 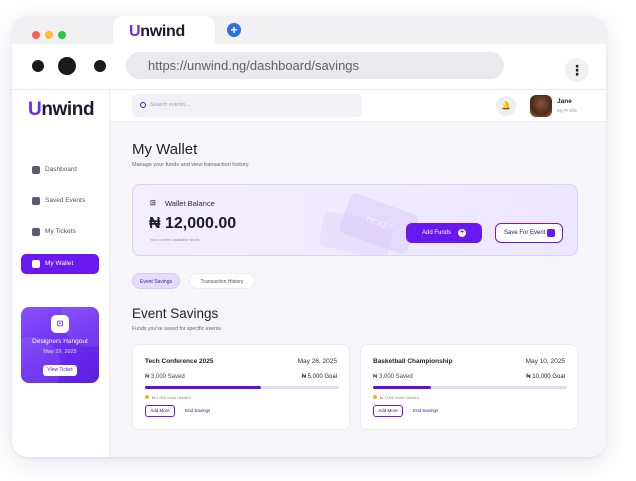 I want to click on brand-logo-u: U, so click(x=35, y=109).